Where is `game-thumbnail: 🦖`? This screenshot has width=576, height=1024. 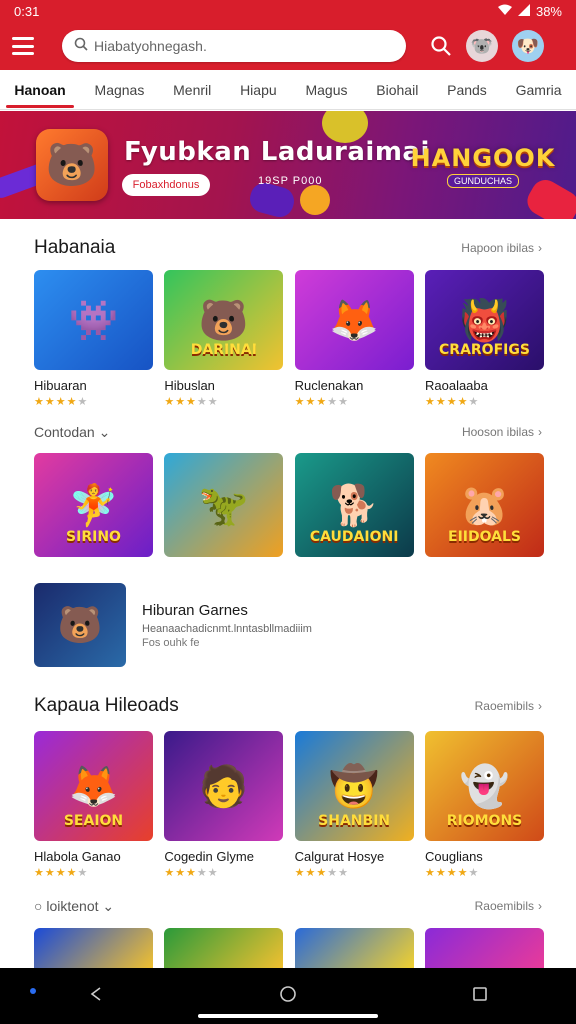 game-thumbnail: 🦖 is located at coordinates (224, 505).